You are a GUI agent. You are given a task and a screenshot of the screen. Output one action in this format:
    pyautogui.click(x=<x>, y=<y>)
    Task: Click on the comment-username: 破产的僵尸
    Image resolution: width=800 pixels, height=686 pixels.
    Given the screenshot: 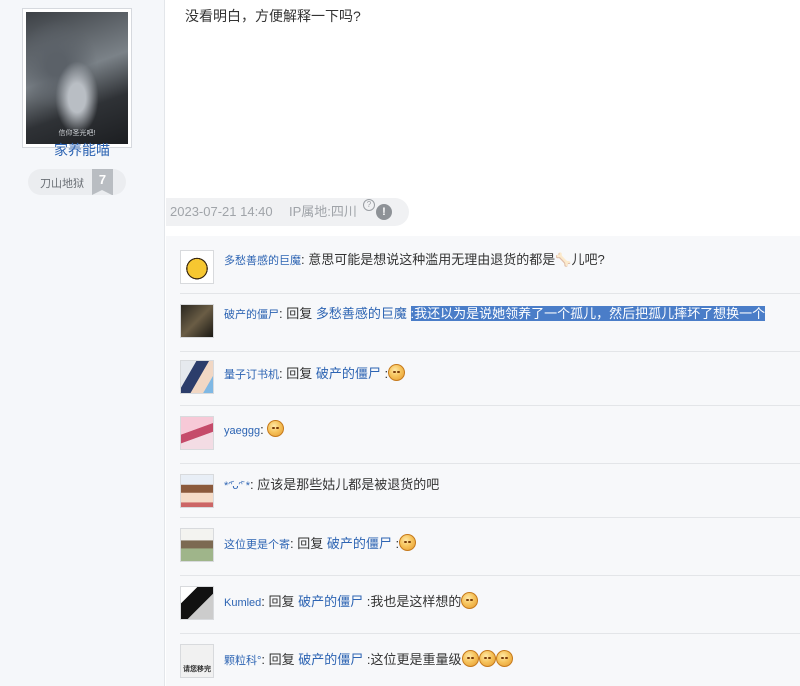 What is the action you would take?
    pyautogui.click(x=251, y=315)
    